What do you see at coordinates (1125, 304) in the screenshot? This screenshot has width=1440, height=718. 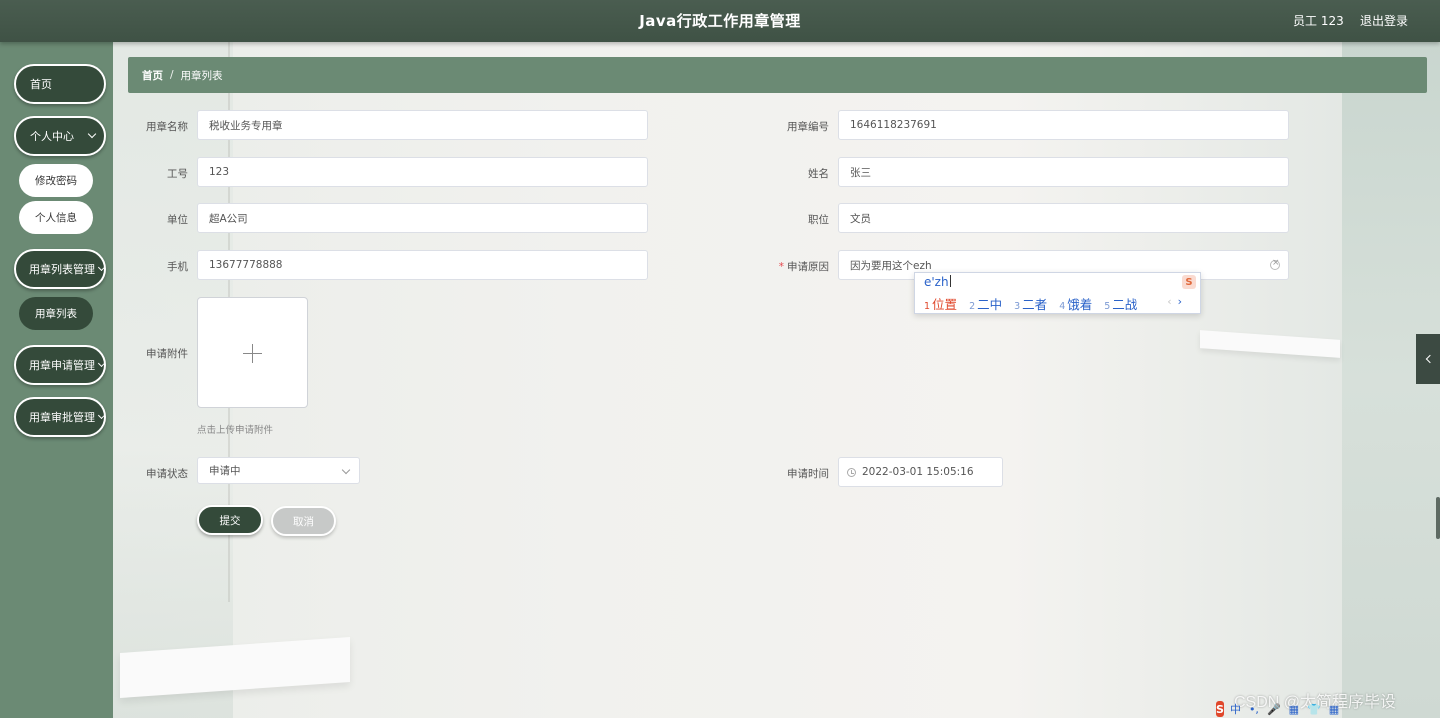 I see `ime-candidate-text: 二战` at bounding box center [1125, 304].